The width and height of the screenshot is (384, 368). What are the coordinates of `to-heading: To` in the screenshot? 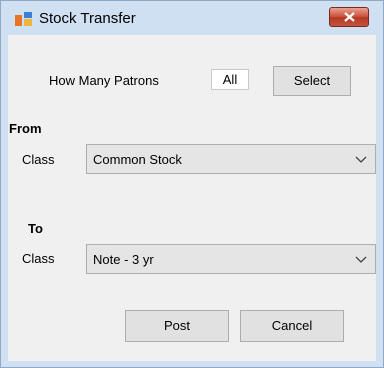 It's located at (35, 228).